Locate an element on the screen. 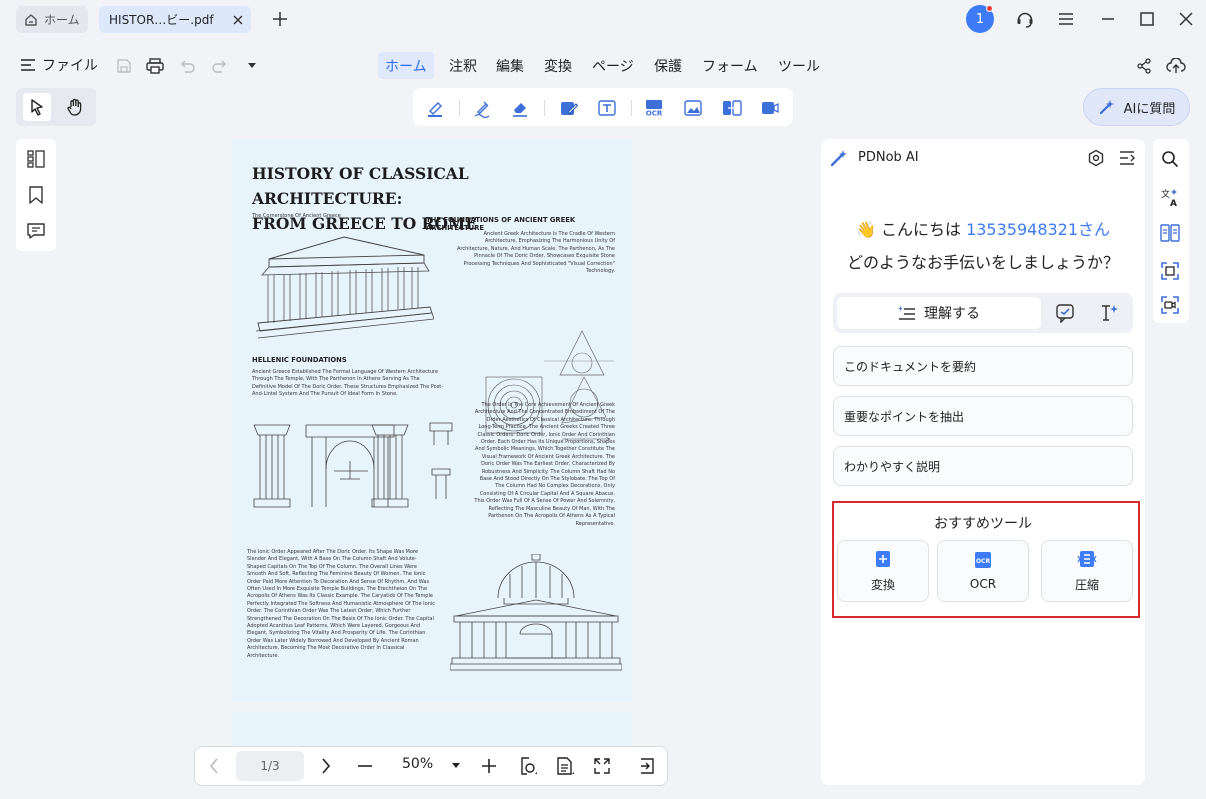 The height and width of the screenshot is (799, 1206). tool-convert-label: 変換 is located at coordinates (882, 584).